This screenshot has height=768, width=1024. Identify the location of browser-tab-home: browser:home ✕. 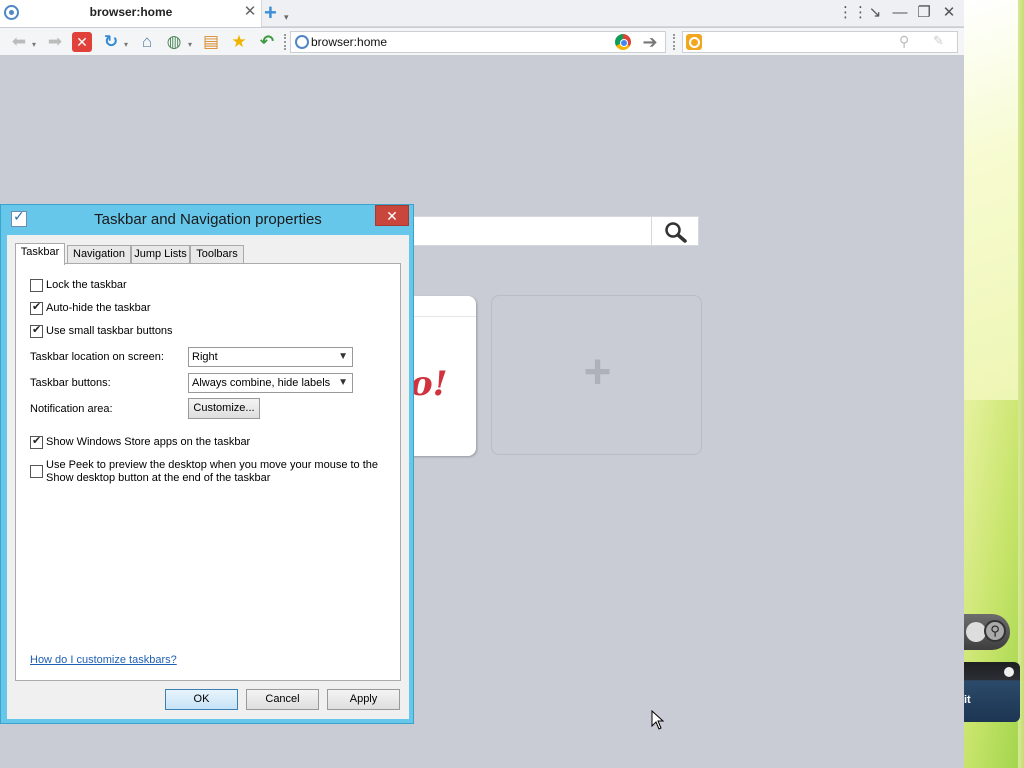
(131, 13).